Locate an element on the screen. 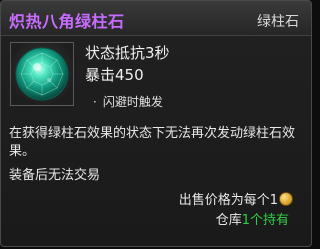 The image size is (320, 249). storage-info: 仓库1个持有 is located at coordinates (252, 218).